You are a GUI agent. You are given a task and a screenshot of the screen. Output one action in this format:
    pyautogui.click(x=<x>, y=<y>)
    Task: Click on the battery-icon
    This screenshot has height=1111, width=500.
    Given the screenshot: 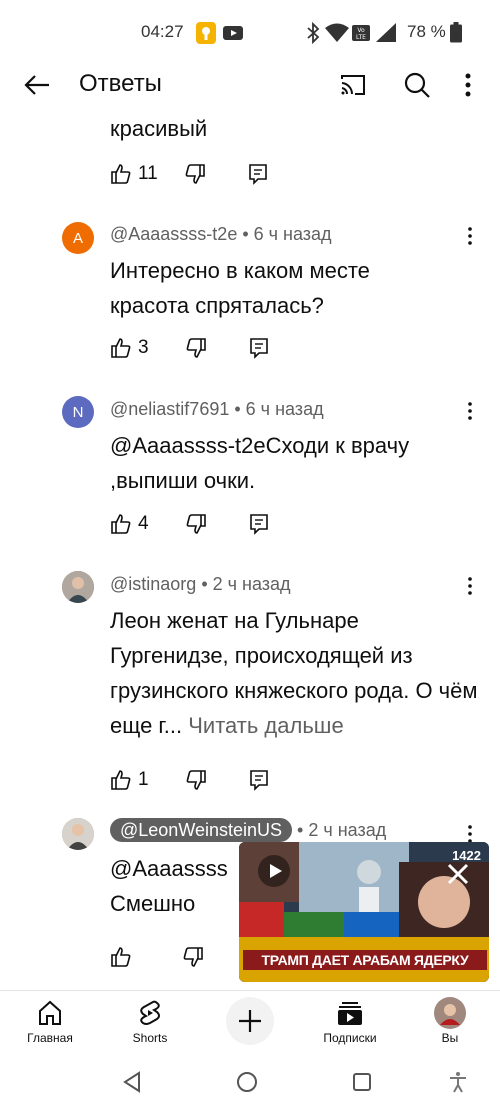 What is the action you would take?
    pyautogui.click(x=456, y=35)
    